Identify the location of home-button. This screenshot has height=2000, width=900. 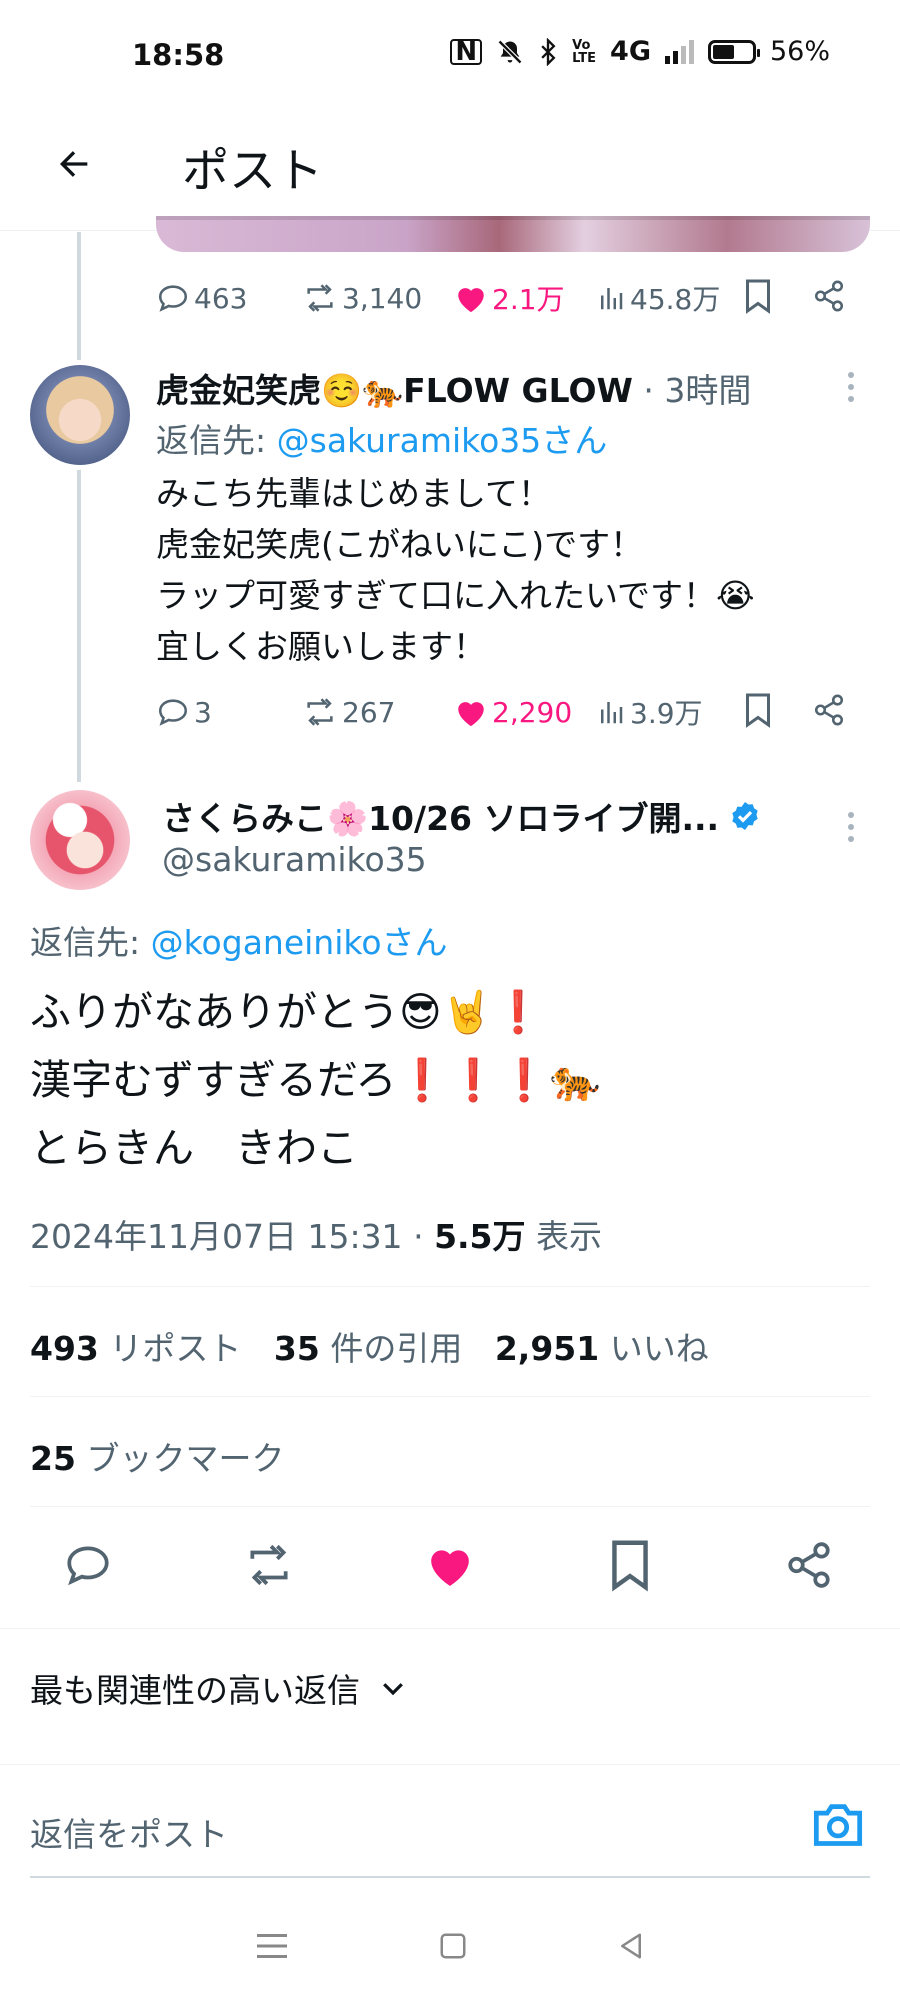
(453, 1948).